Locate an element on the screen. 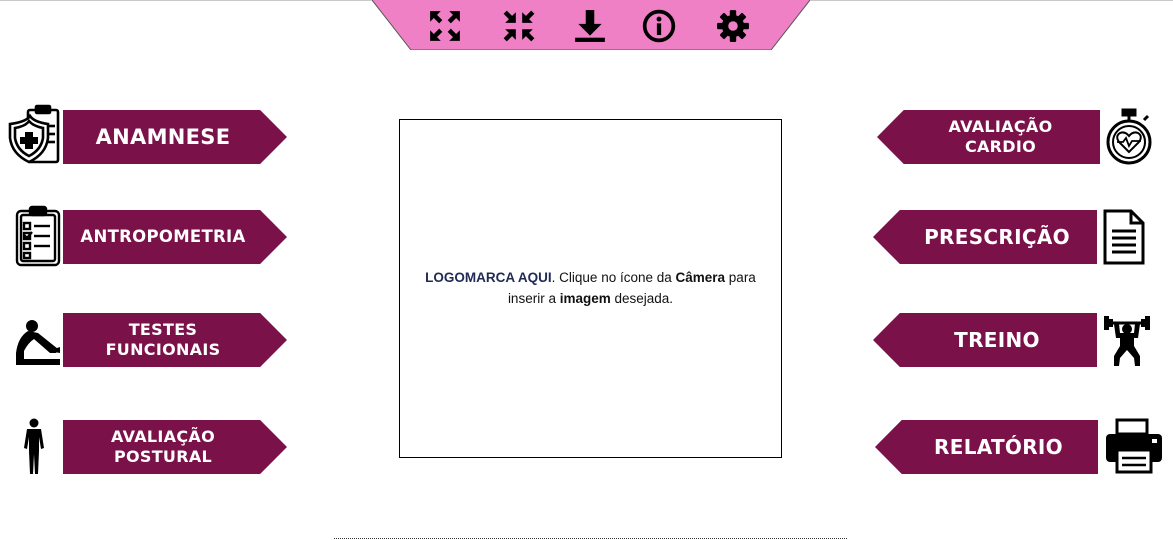 This screenshot has height=540, width=1173. relatorio-label: RELATÓRIO is located at coordinates (998, 446).